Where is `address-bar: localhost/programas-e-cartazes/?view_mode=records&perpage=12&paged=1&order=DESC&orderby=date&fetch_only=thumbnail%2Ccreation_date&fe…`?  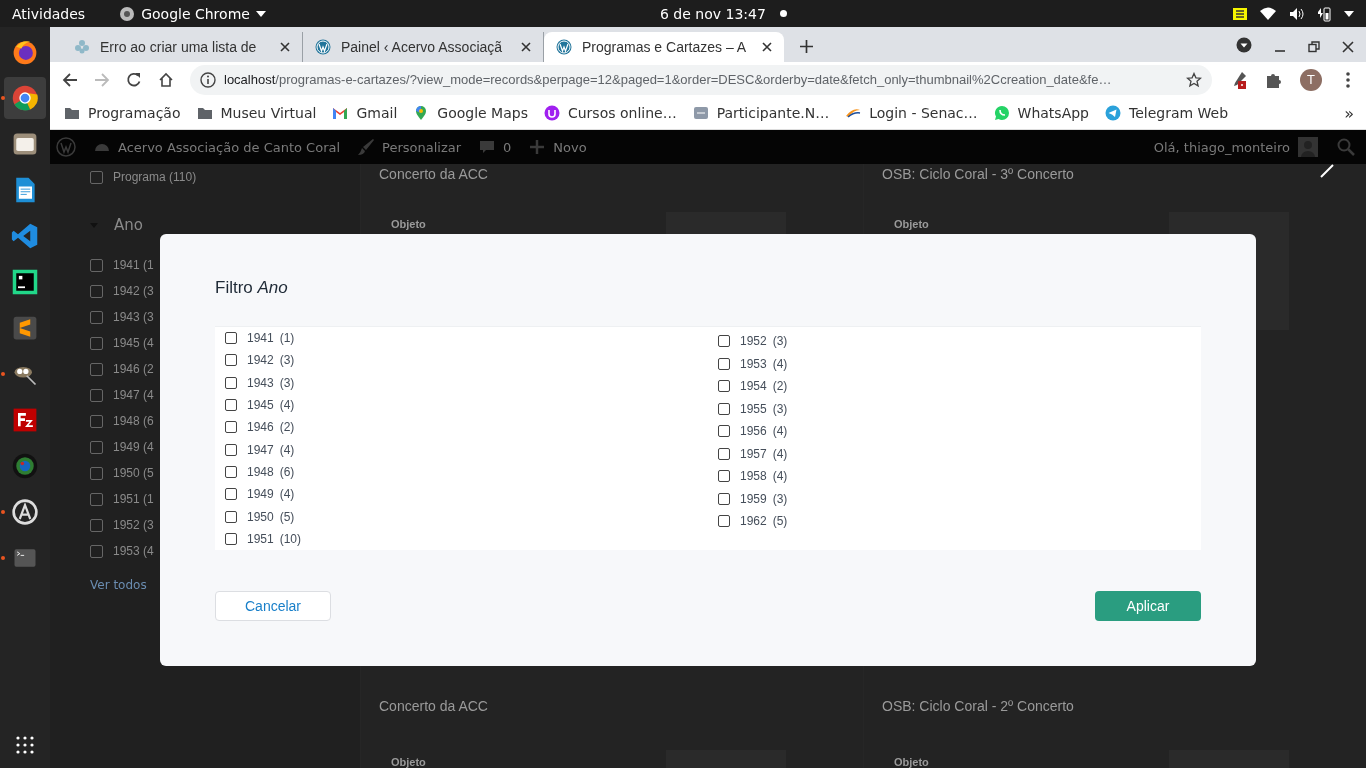
address-bar: localhost/programas-e-cartazes/?view_mode=records&perpage=12&paged=1&order=DESC&orderby=date&fetch_only=thumbnail%2Ccreation_date&fe… is located at coordinates (701, 79).